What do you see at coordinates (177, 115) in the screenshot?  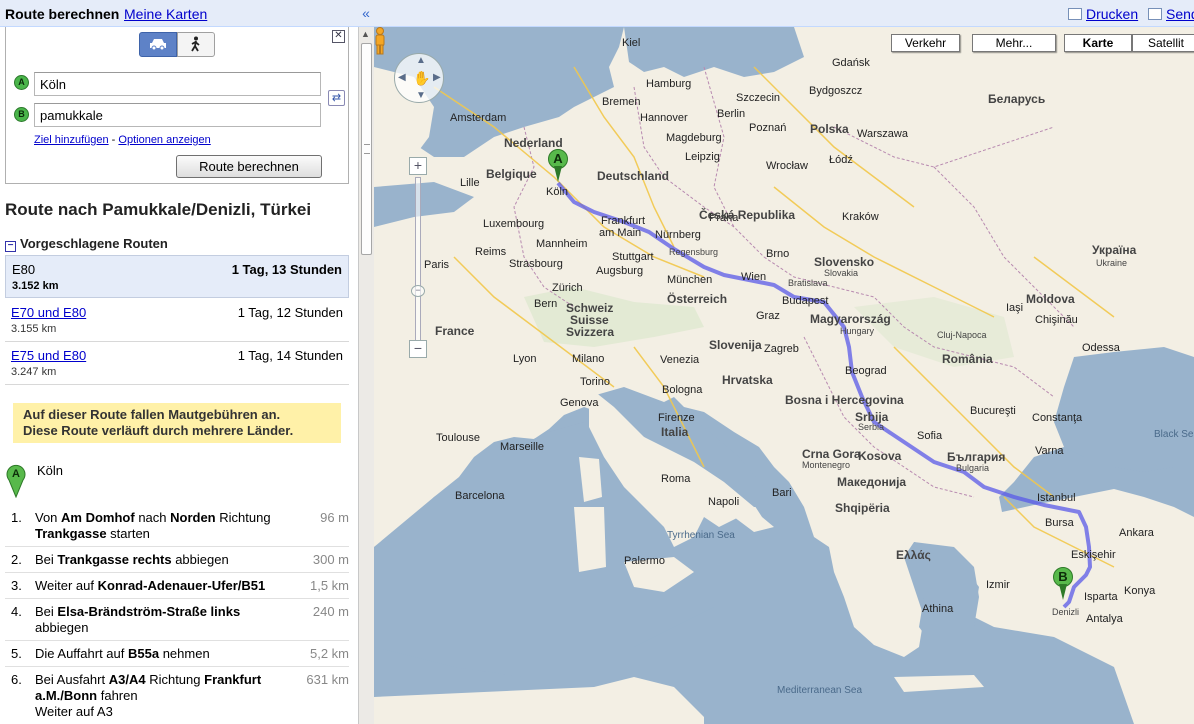 I see `end-address-input` at bounding box center [177, 115].